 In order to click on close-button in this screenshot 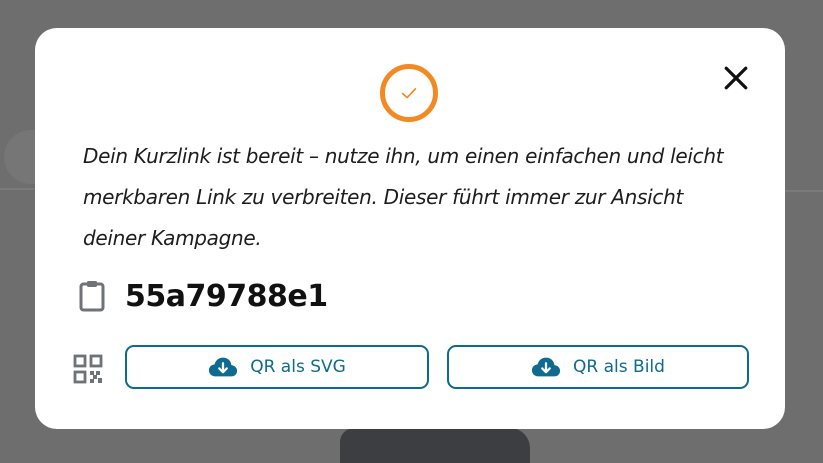, I will do `click(736, 78)`.